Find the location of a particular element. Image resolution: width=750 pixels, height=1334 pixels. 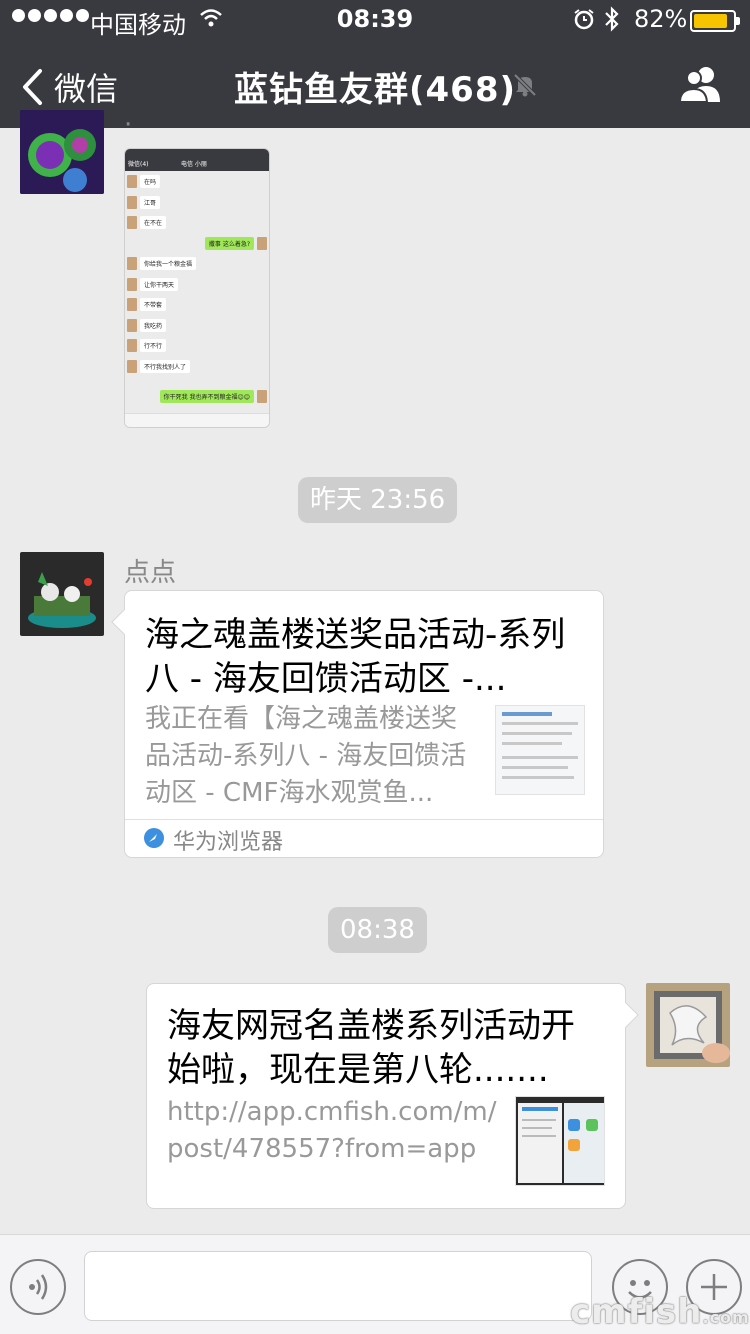

watermark-suffix: .com is located at coordinates (726, 1317).